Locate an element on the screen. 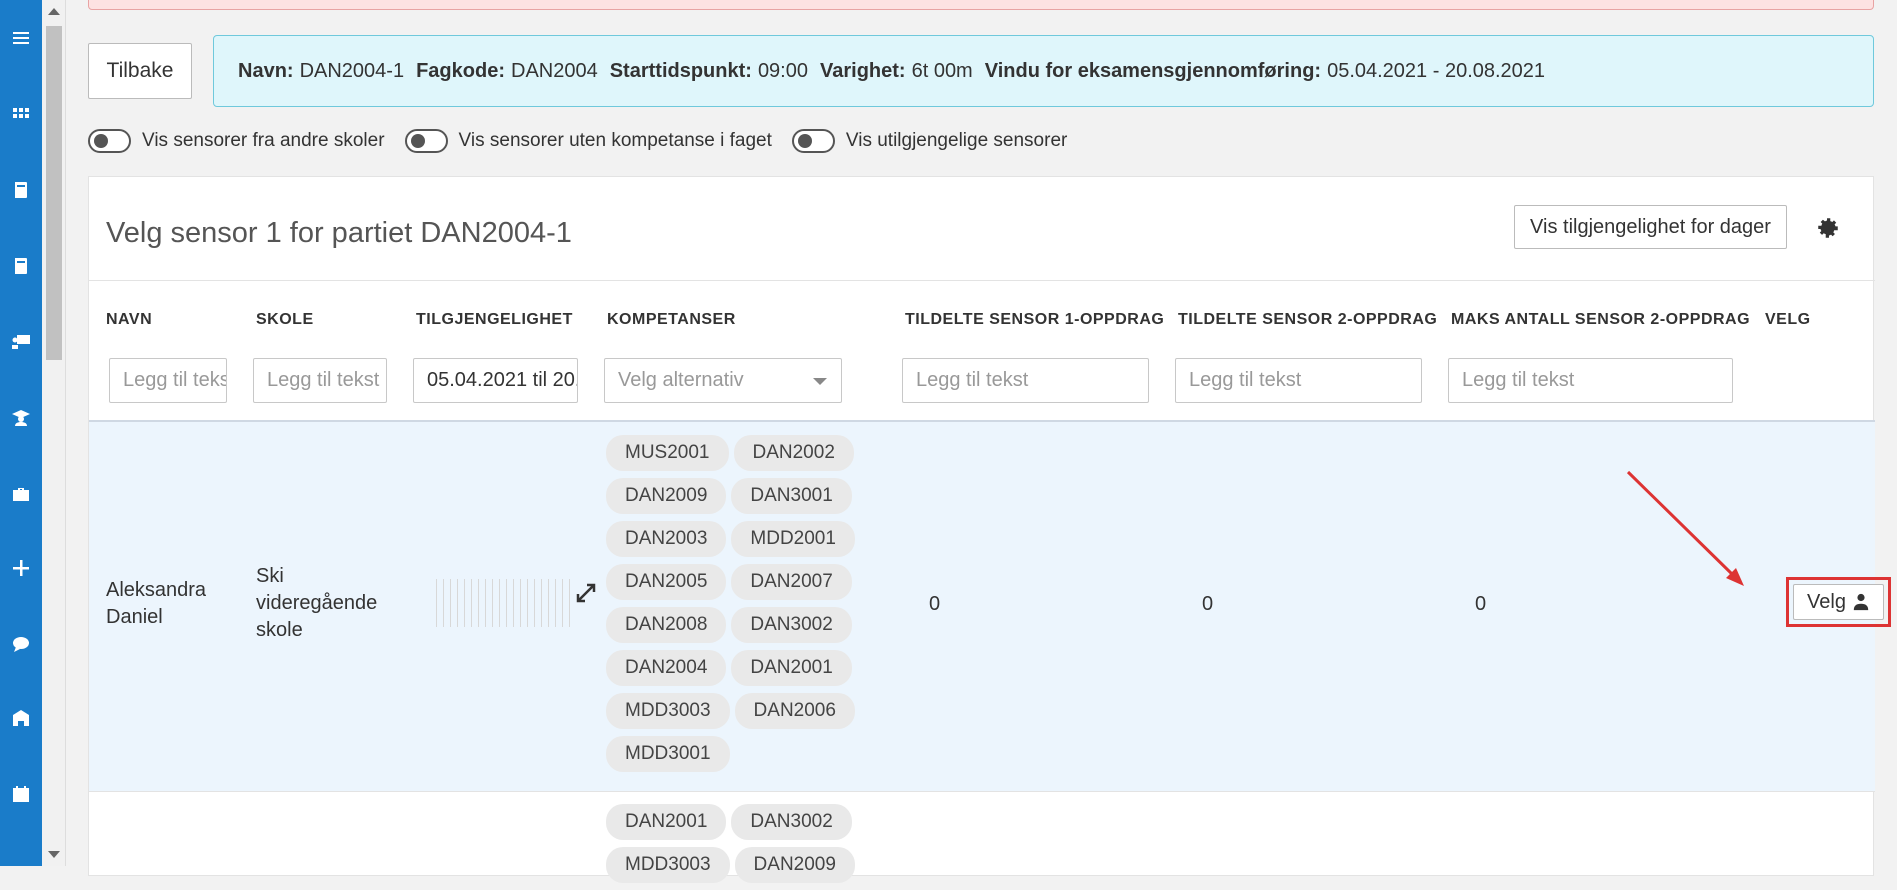 This screenshot has width=1897, height=890. briefcase-icon is located at coordinates (21, 494).